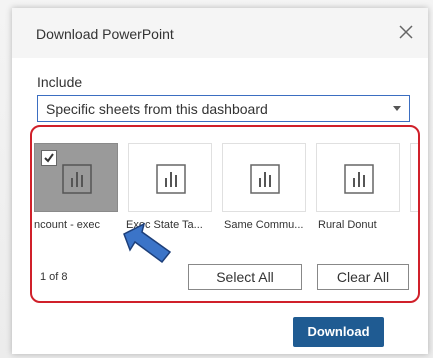 This screenshot has height=358, width=433. I want to click on checkbox-checked-icon, so click(49, 158).